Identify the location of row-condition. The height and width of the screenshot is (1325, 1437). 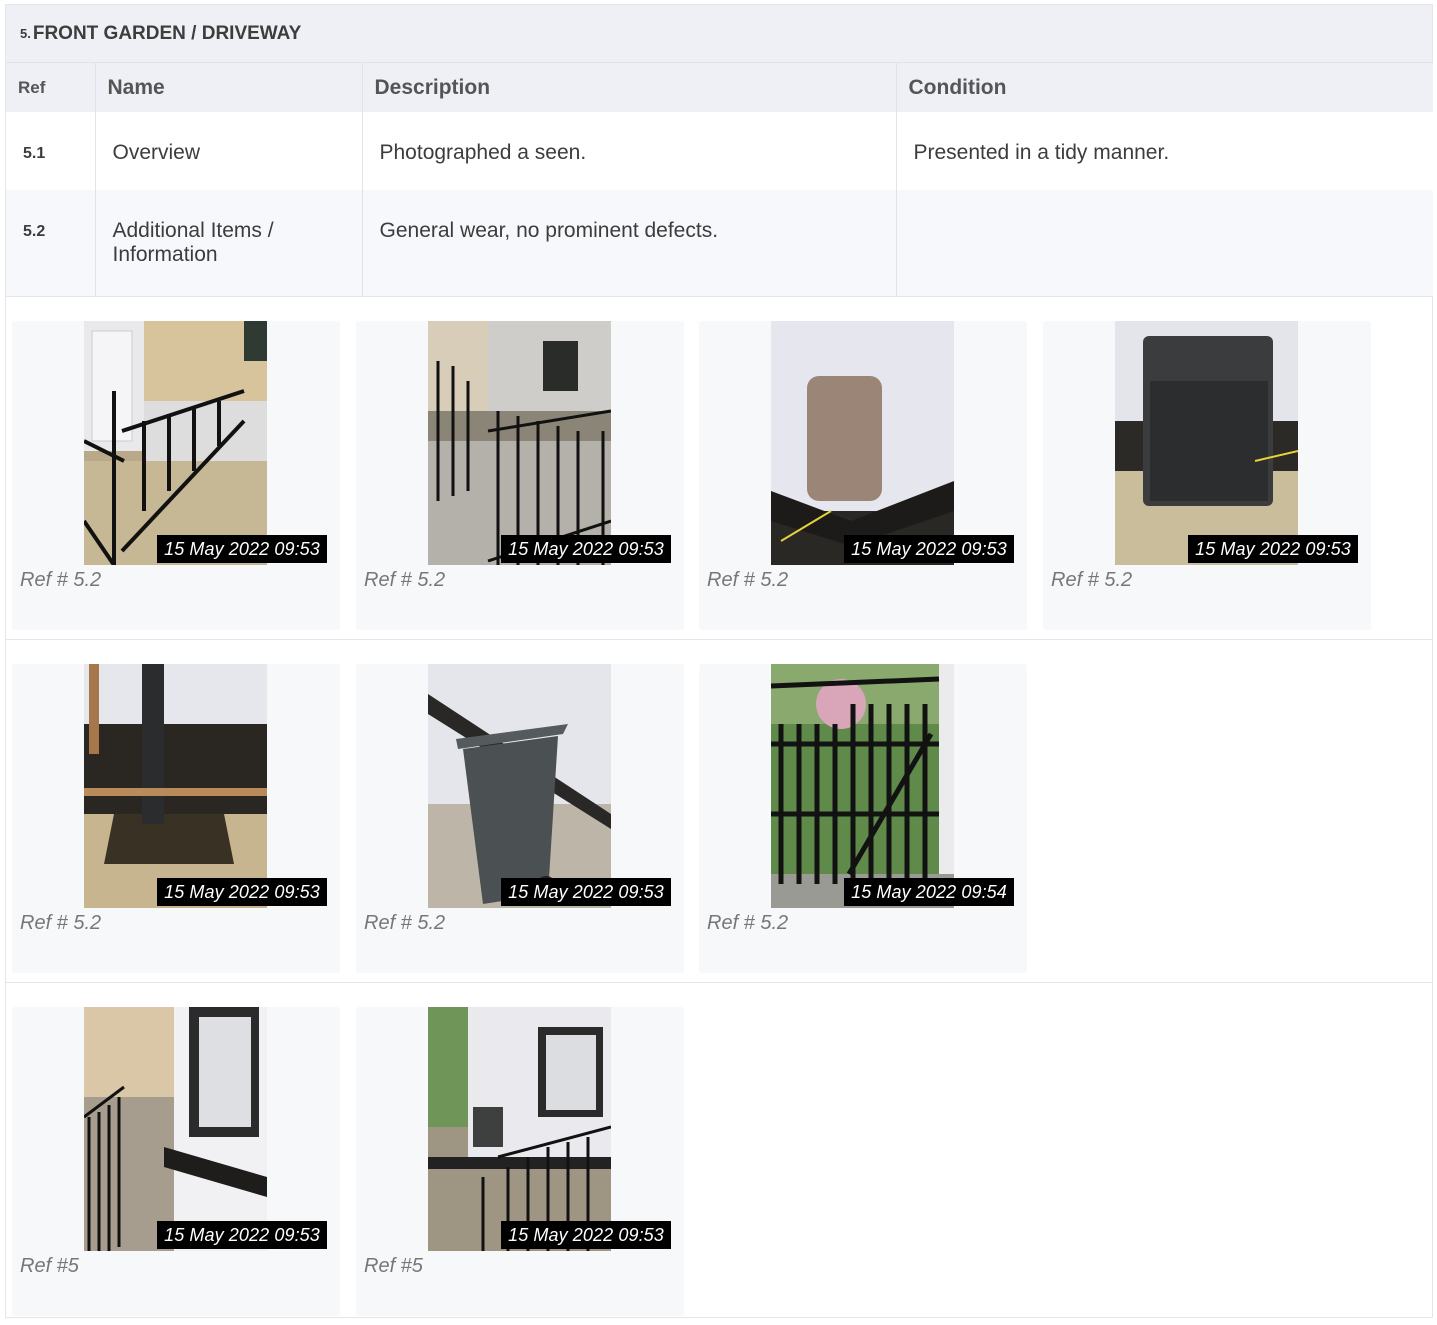
(1164, 243).